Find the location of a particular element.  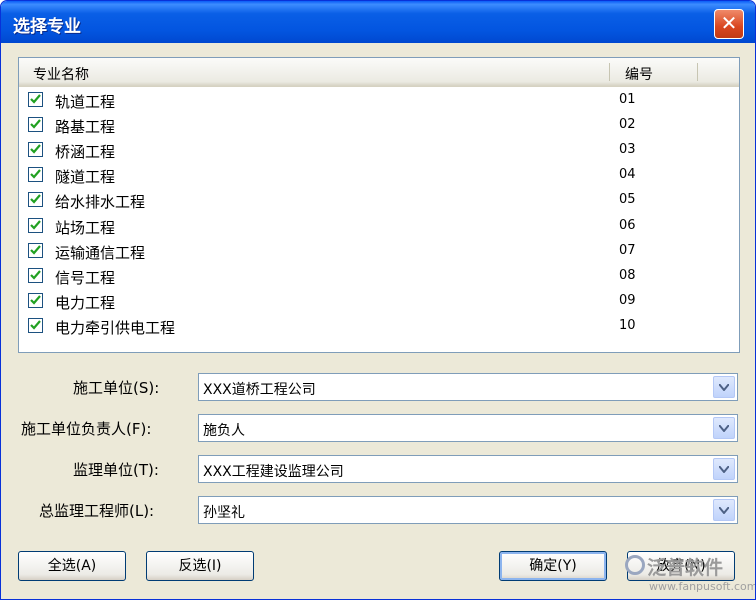

specialty-name: 站场工程 is located at coordinates (85, 227).